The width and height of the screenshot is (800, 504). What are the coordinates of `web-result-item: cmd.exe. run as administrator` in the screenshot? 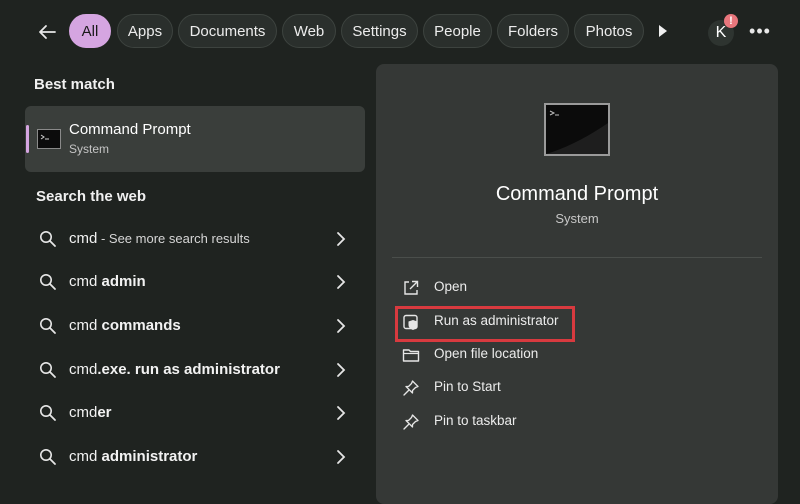 It's located at (195, 370).